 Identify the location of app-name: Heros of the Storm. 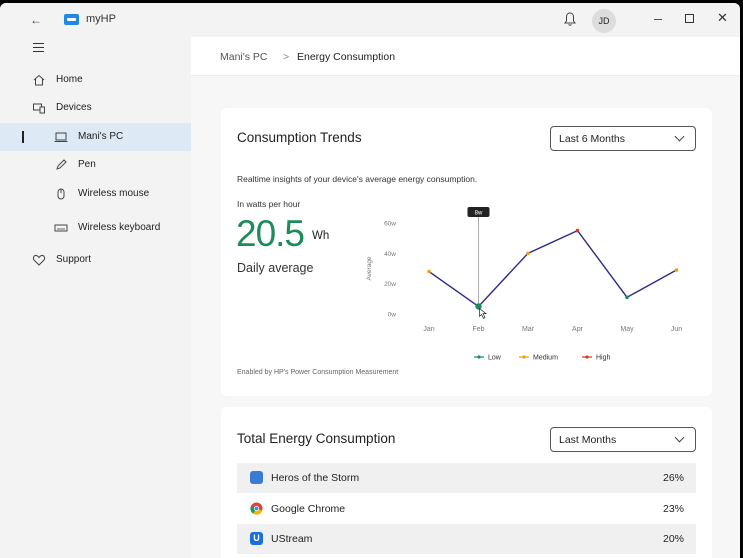
(315, 478).